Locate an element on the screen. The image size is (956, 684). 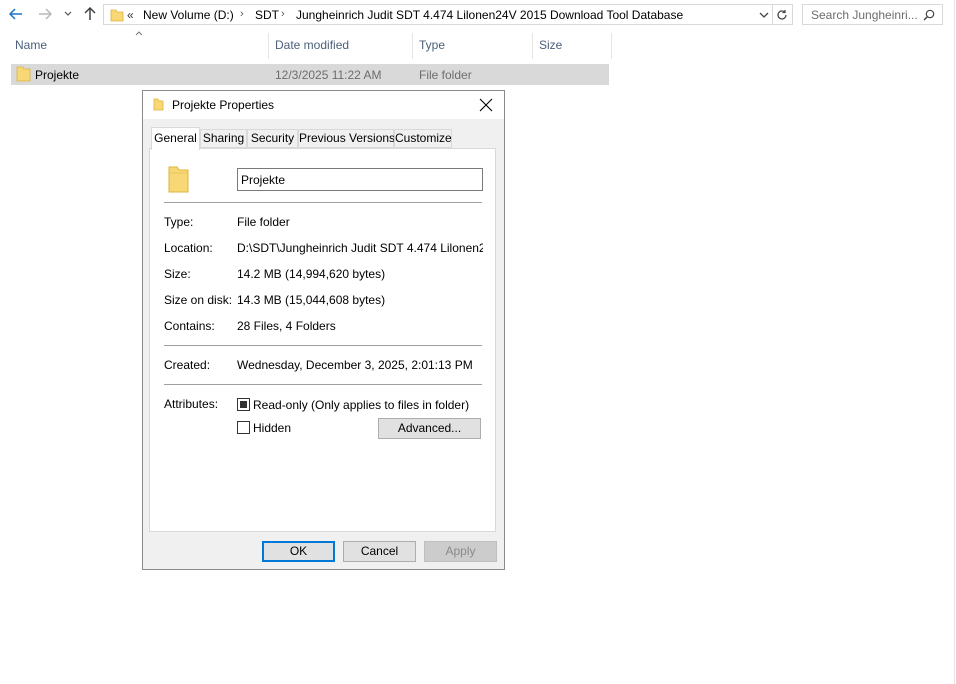
search-icon is located at coordinates (929, 15).